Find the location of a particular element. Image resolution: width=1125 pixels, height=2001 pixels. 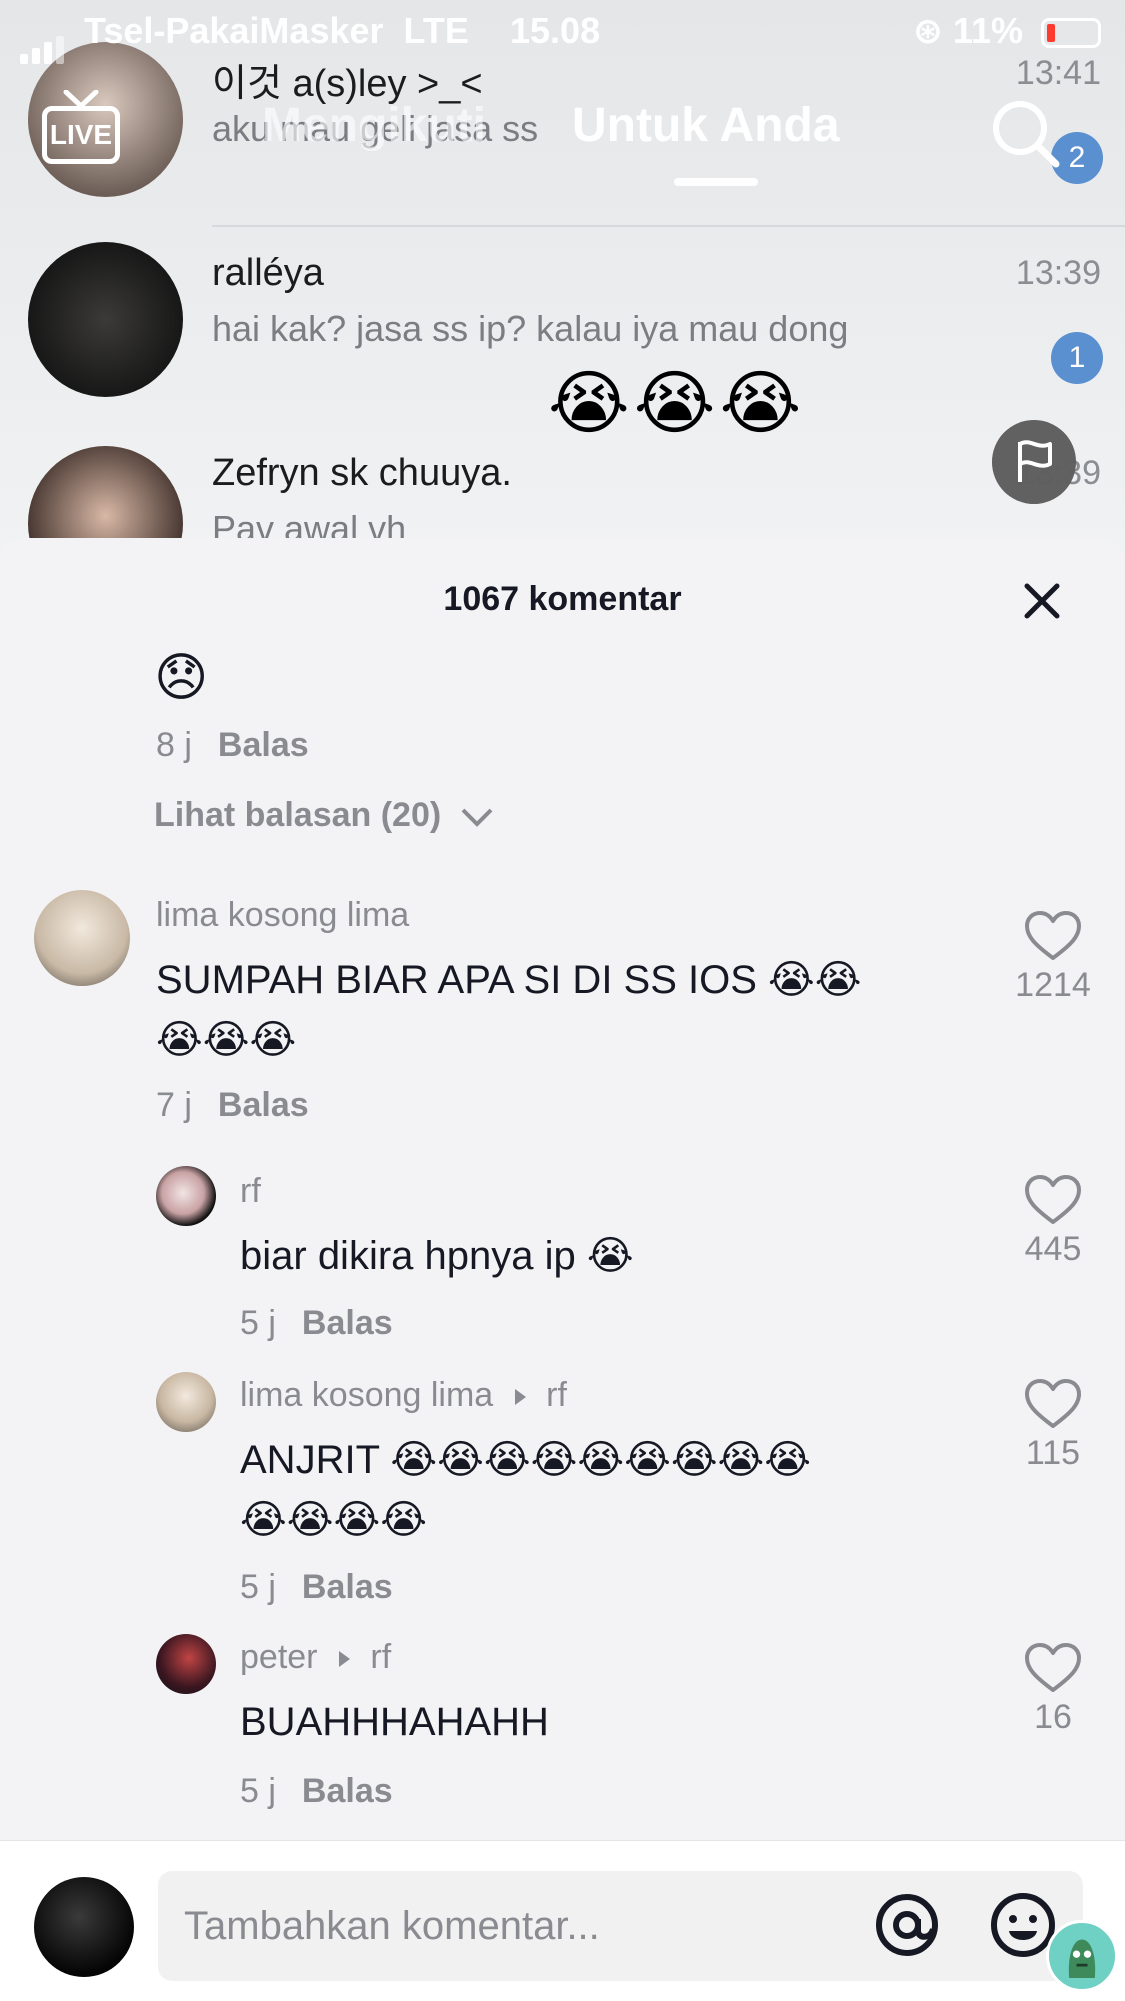

overlay-emojis: 😭😭😭 is located at coordinates (677, 403).